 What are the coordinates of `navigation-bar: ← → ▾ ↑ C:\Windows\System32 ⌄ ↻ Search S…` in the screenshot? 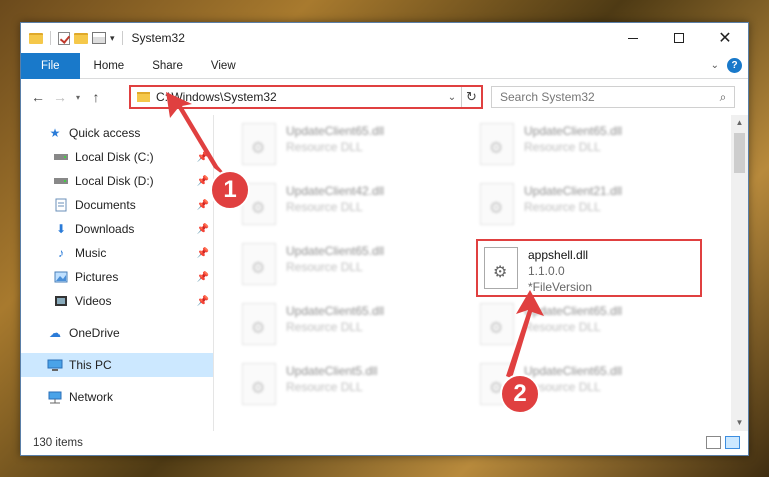 It's located at (384, 97).